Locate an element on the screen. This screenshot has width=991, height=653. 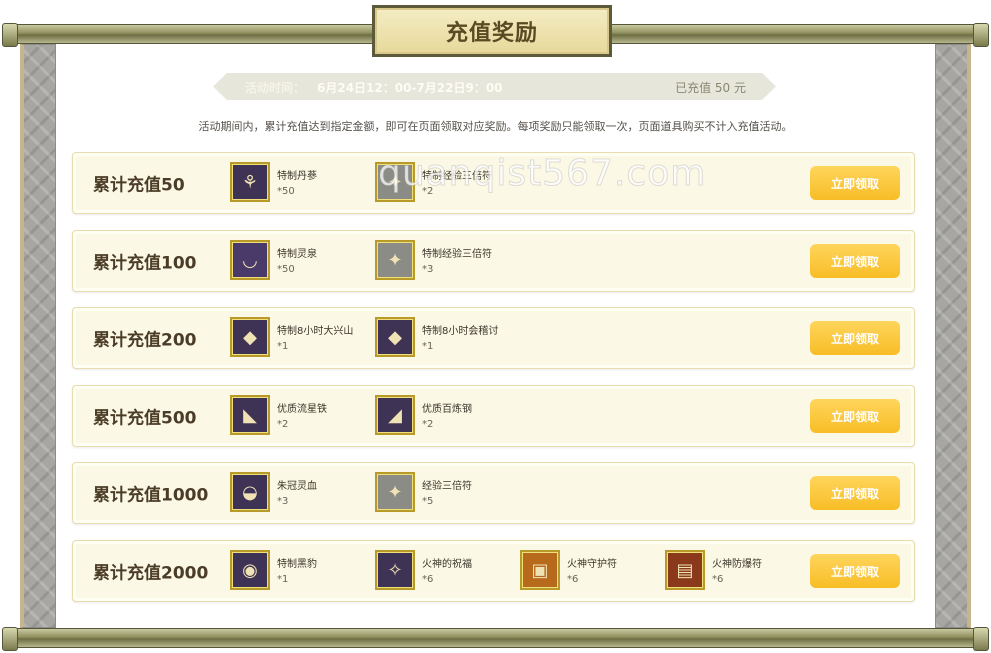
tier-title: 累计充值200 is located at coordinates (145, 340).